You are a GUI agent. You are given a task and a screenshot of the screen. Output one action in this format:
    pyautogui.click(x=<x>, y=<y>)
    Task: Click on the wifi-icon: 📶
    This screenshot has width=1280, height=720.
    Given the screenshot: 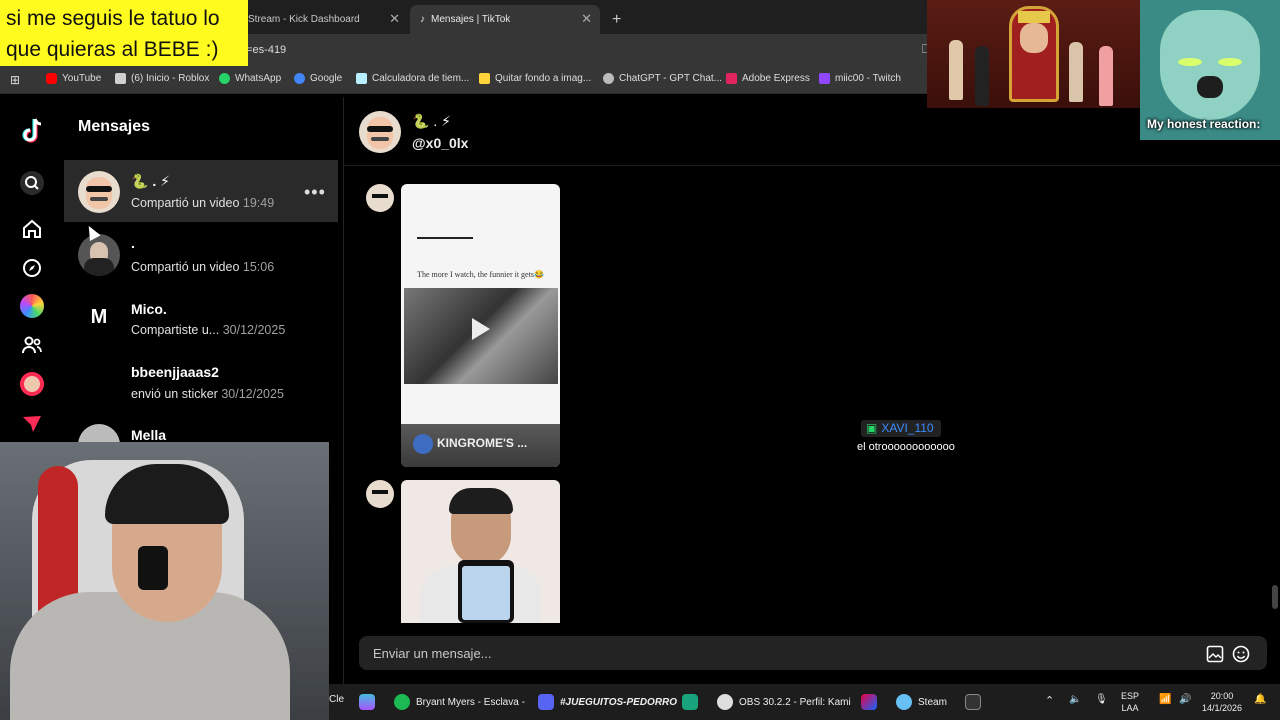 What is the action you would take?
    pyautogui.click(x=1165, y=699)
    